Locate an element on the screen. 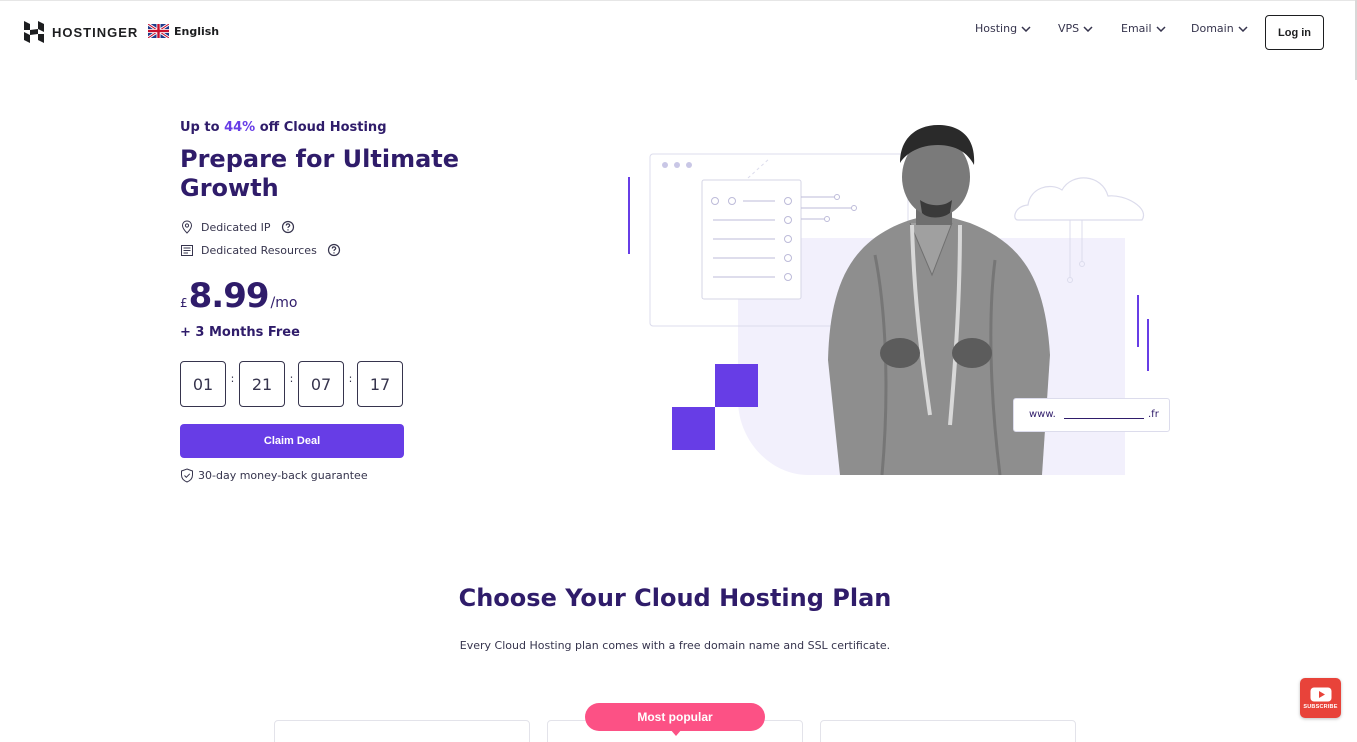 This screenshot has height=742, width=1357. nav-hosting: Hosting is located at coordinates (1003, 28).